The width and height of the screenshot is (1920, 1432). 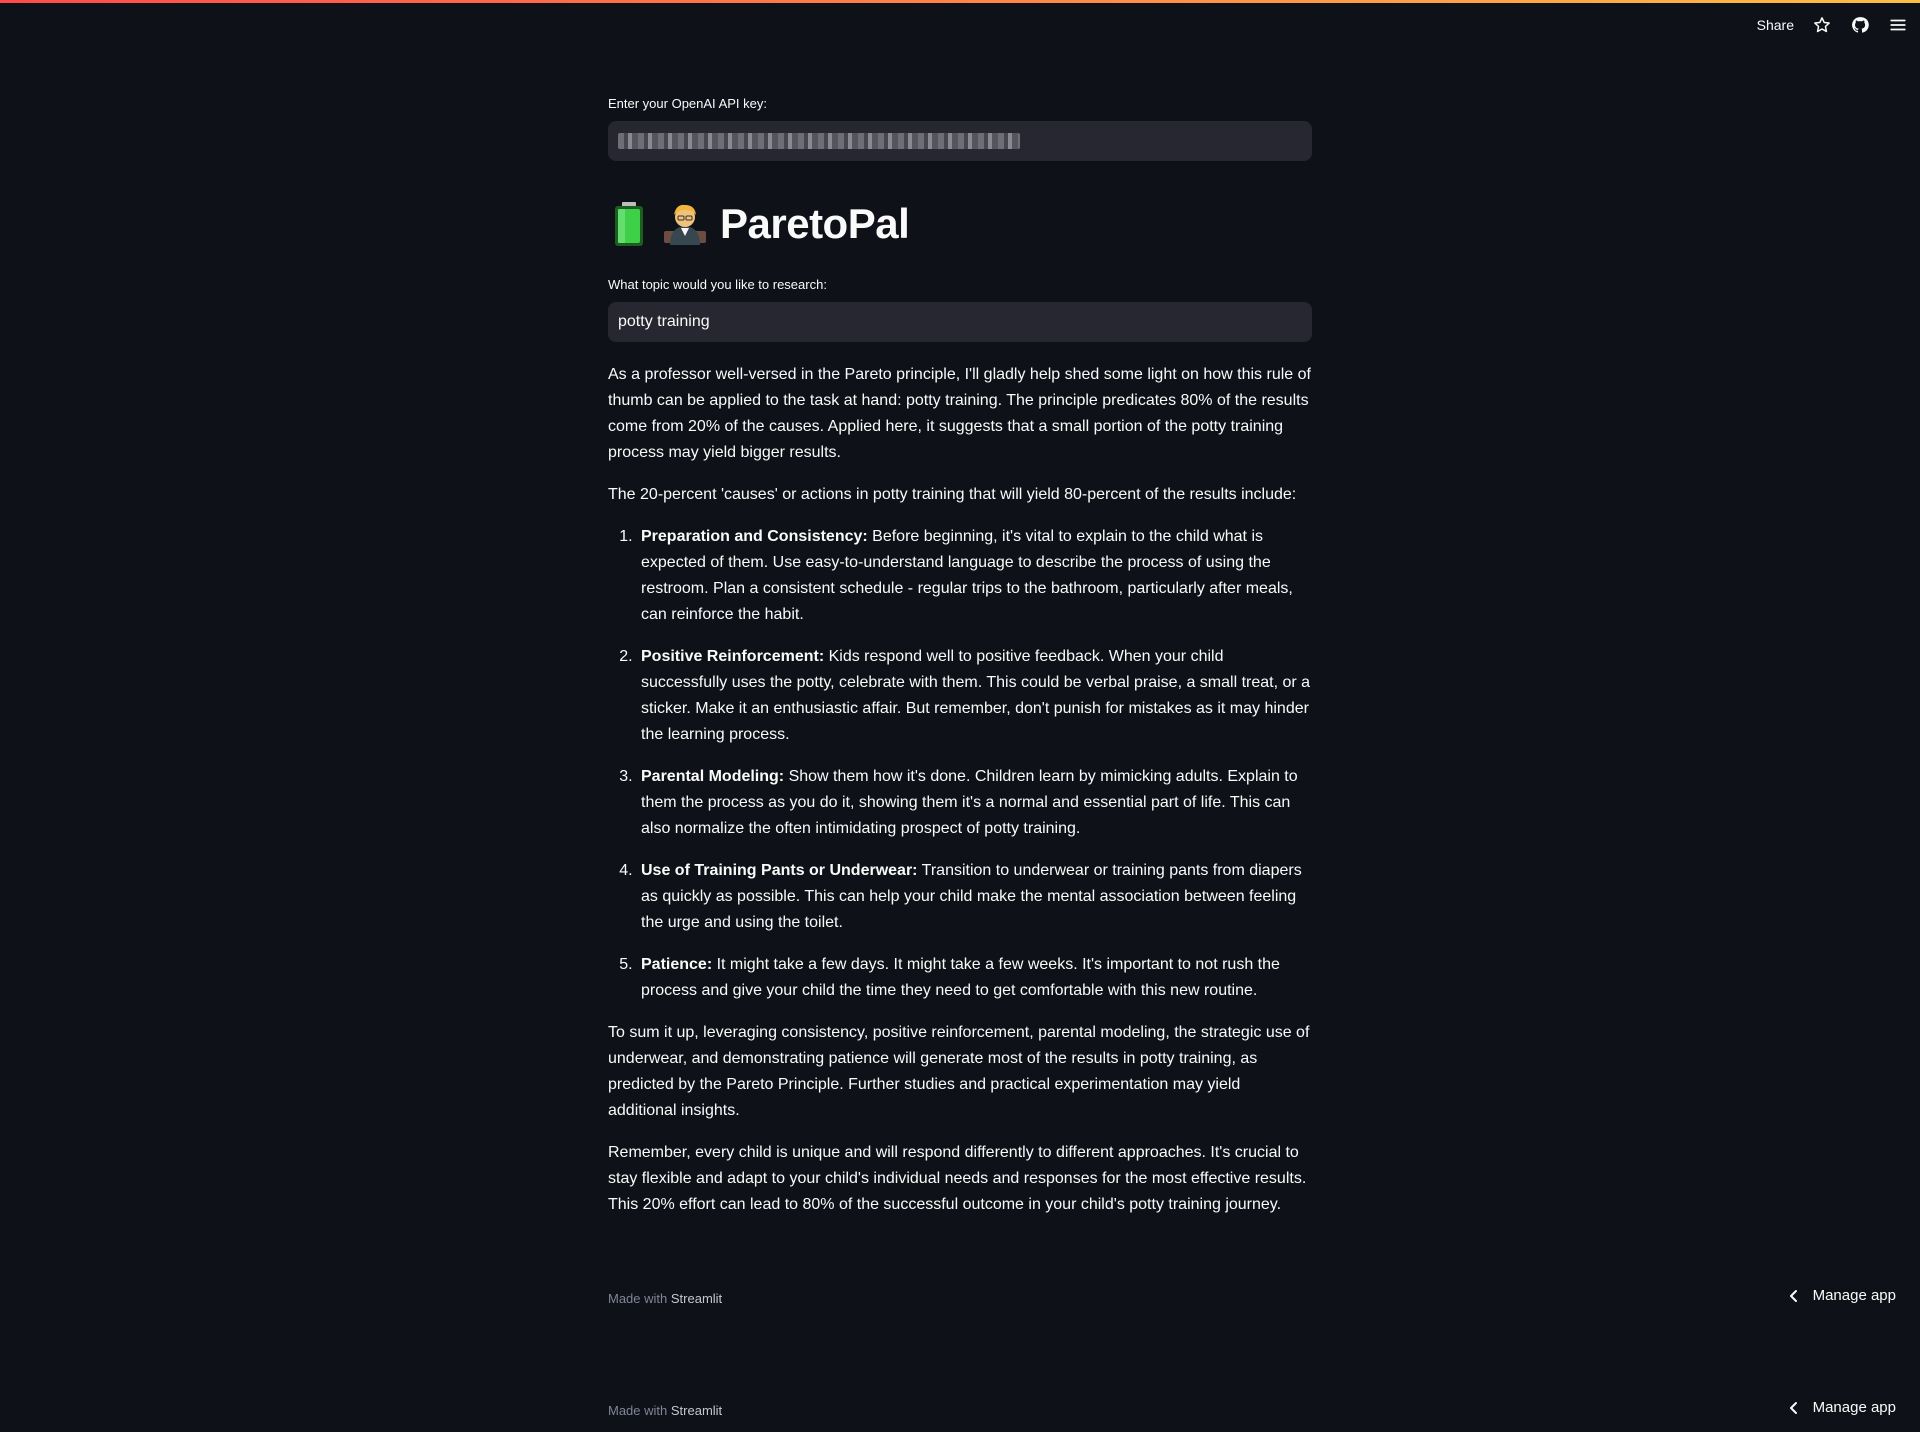 What do you see at coordinates (713, 776) in the screenshot?
I see `list-item-title: Parental Modeling:` at bounding box center [713, 776].